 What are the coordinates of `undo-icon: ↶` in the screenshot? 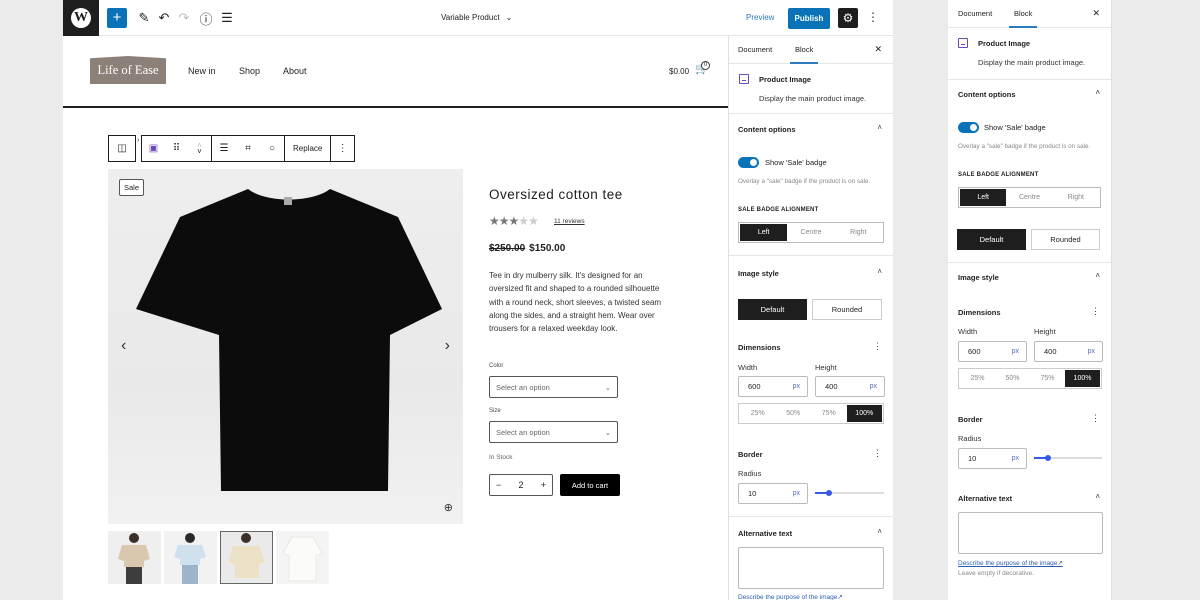 It's located at (164, 18).